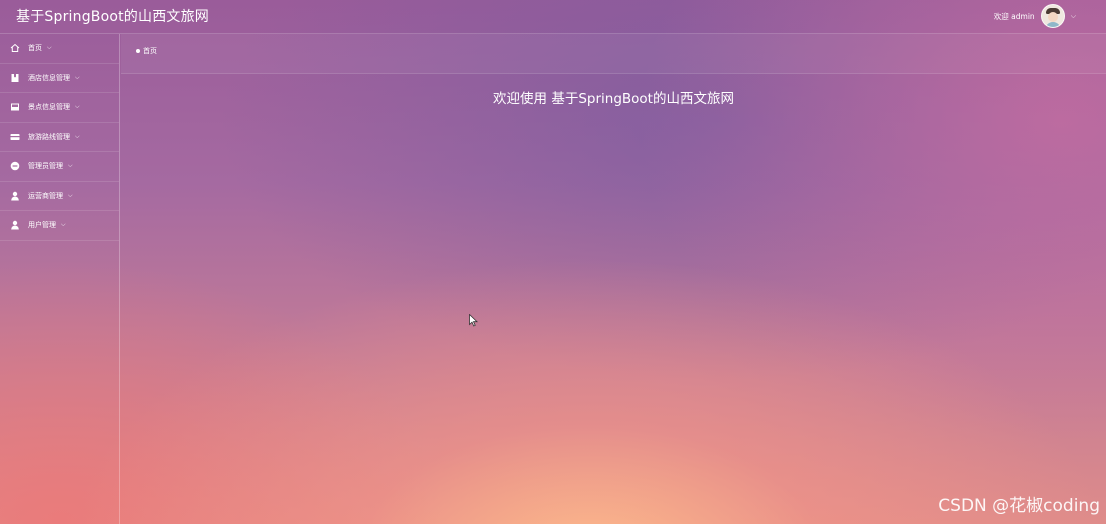 This screenshot has width=1106, height=524. I want to click on sidebar-item-route-management: 旅游路线管理 ⌵, so click(59, 137).